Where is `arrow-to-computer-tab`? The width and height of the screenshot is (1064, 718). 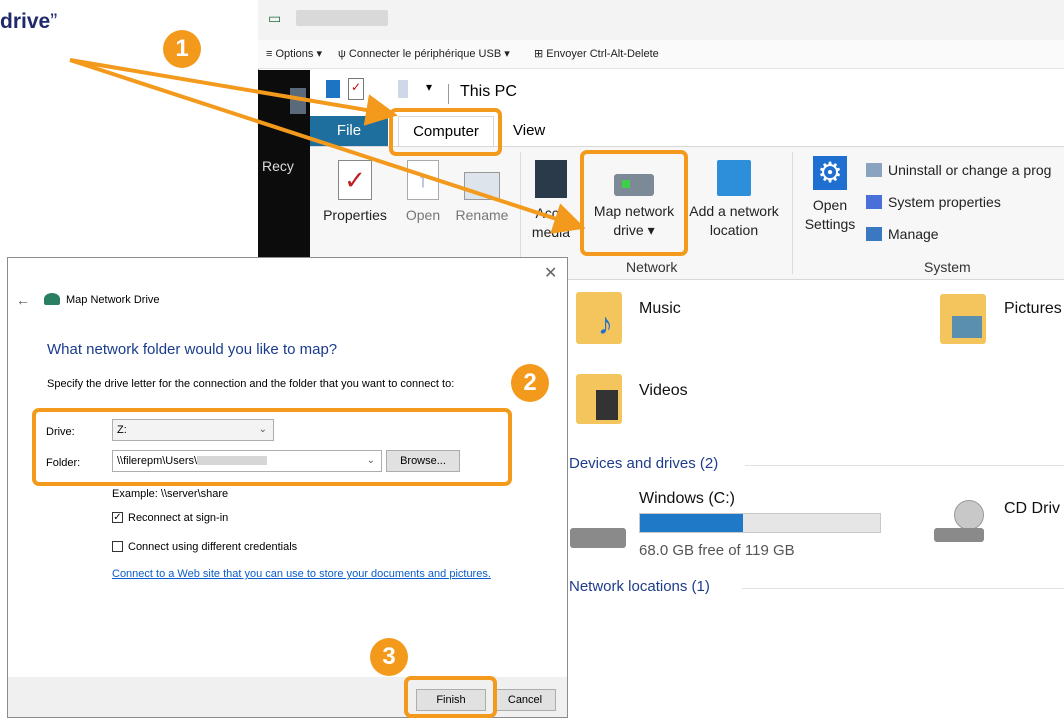
arrow-to-computer-tab is located at coordinates (233, 92).